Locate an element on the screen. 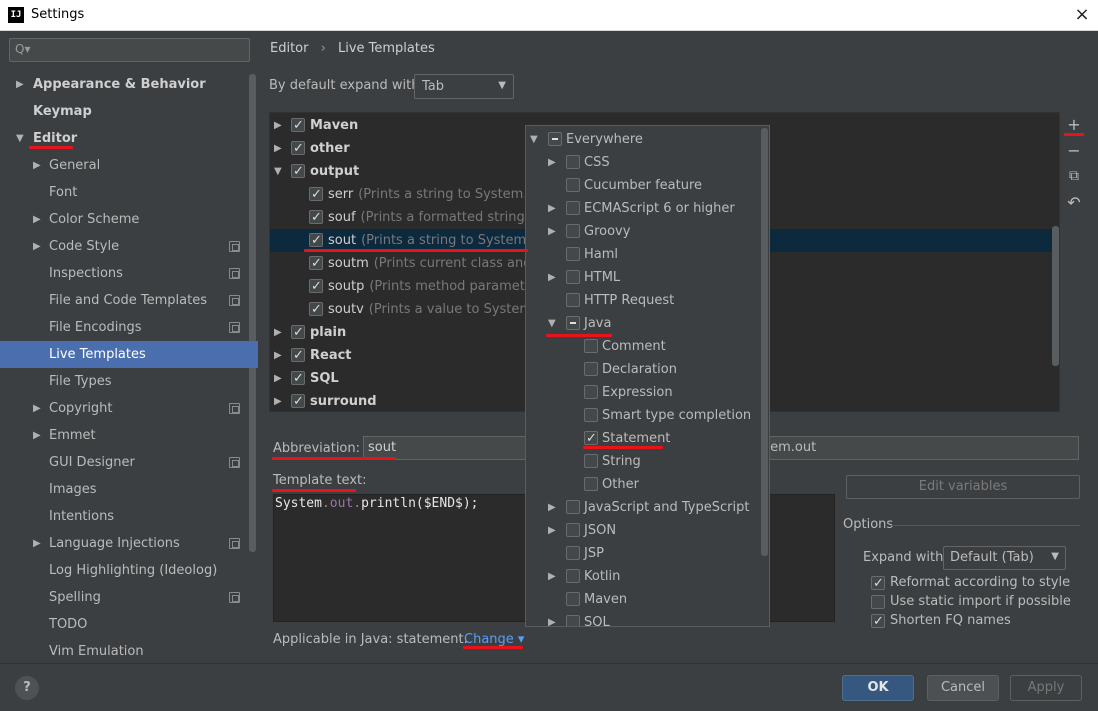 The image size is (1098, 711). breadcrumb-editor: Editor is located at coordinates (289, 48).